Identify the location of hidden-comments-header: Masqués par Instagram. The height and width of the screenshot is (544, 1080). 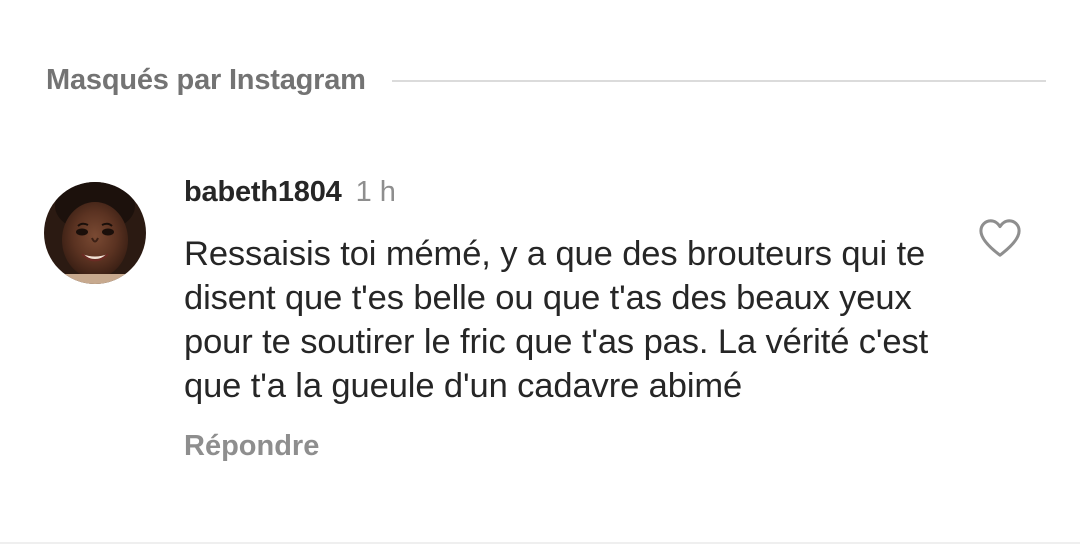
(546, 80).